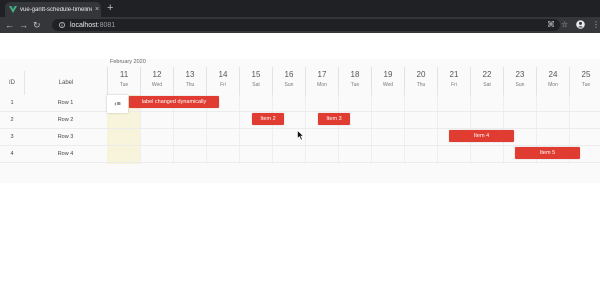 Image resolution: width=600 pixels, height=292 pixels. I want to click on tab-title: vue-gantt-schedule-timeline-c, so click(56, 9).